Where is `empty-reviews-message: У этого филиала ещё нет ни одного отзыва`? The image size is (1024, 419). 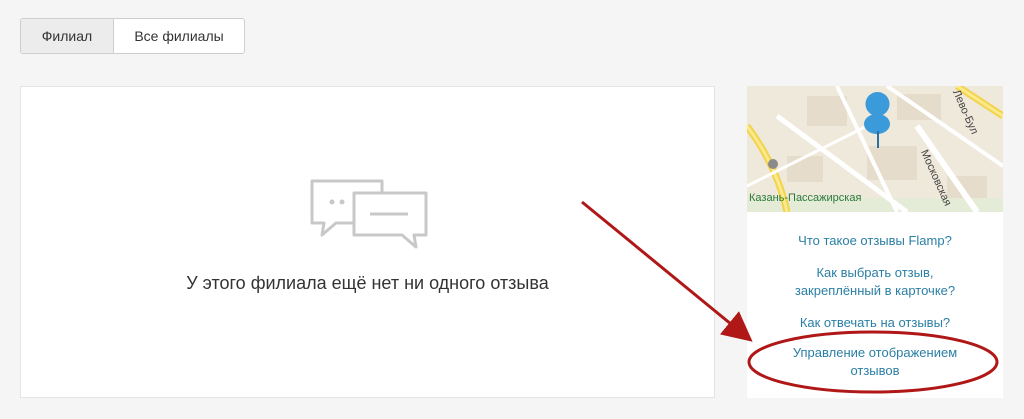 empty-reviews-message: У этого филиала ещё нет ни одного отзыва is located at coordinates (367, 283).